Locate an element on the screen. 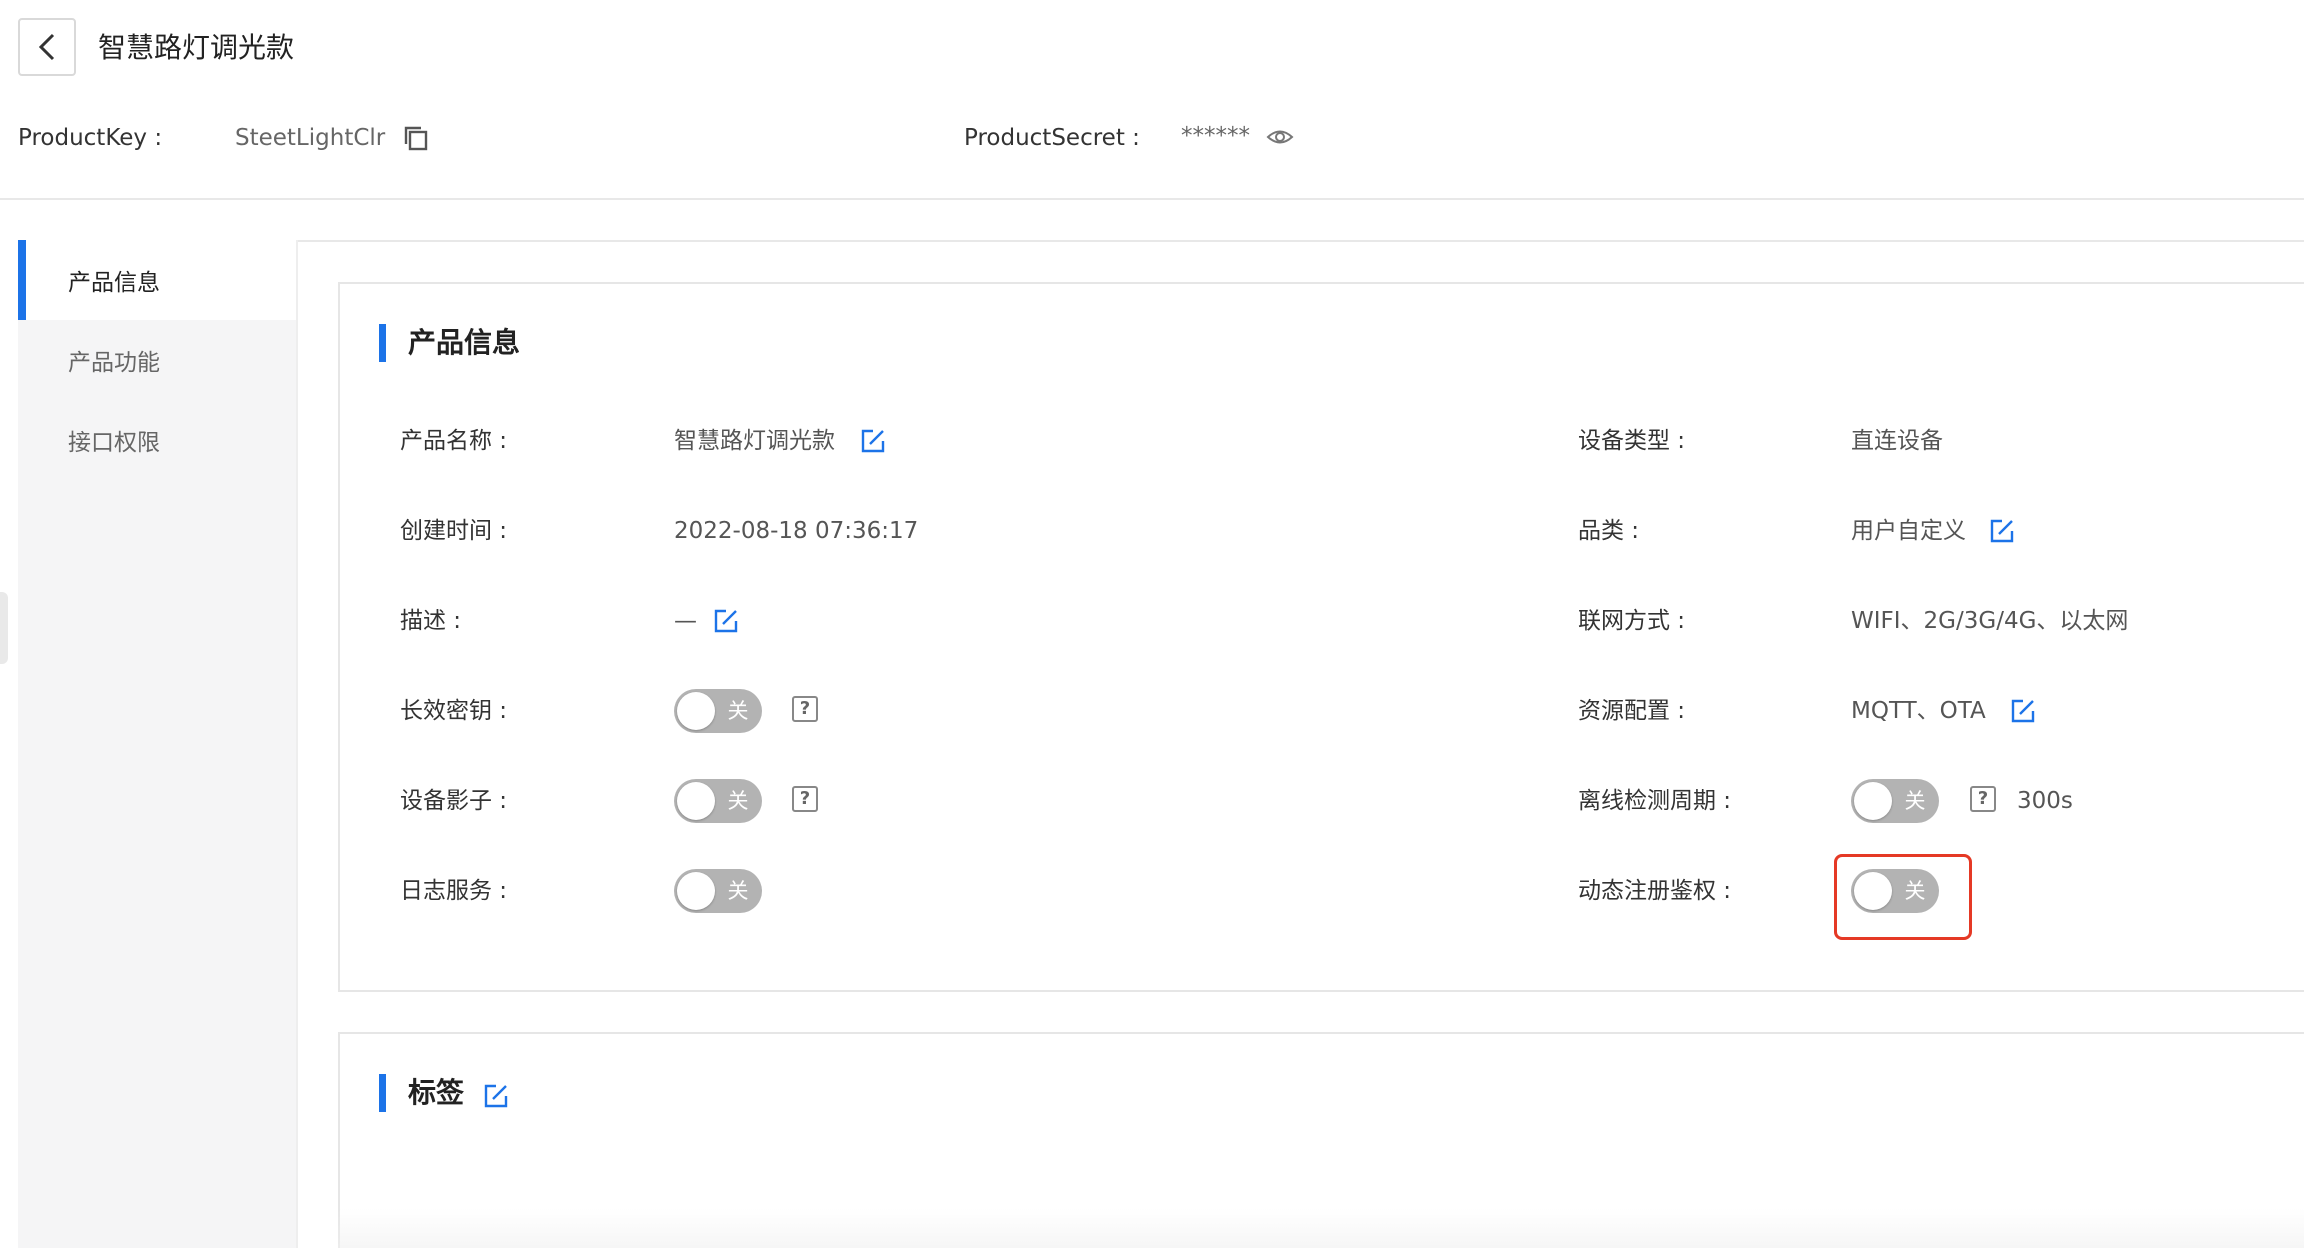  field-label-category: 品类 : is located at coordinates (1609, 531).